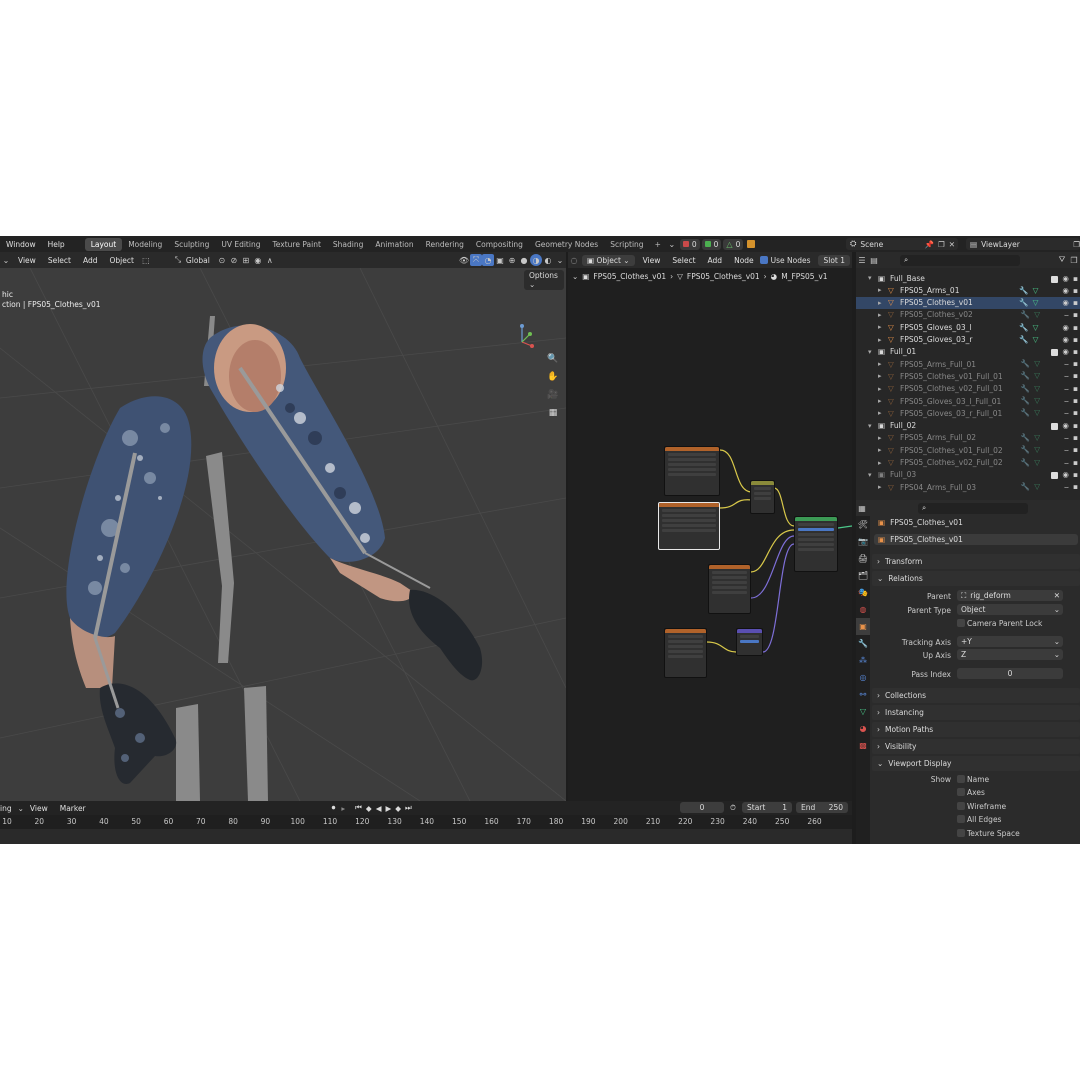  I want to click on tab-scripting: Scripting, so click(626, 244).